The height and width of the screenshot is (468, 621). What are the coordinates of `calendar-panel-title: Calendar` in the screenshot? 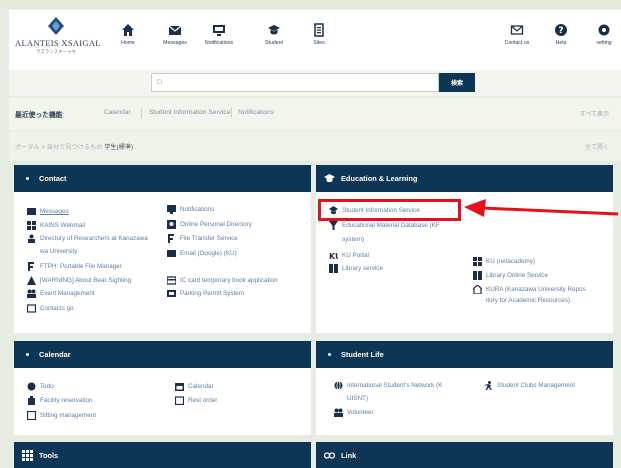 It's located at (55, 354).